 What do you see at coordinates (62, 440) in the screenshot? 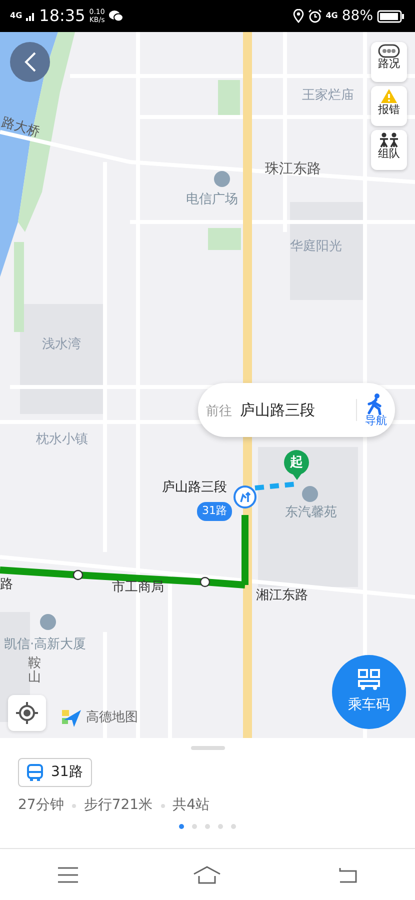
I see `area-label: 枕水小镇` at bounding box center [62, 440].